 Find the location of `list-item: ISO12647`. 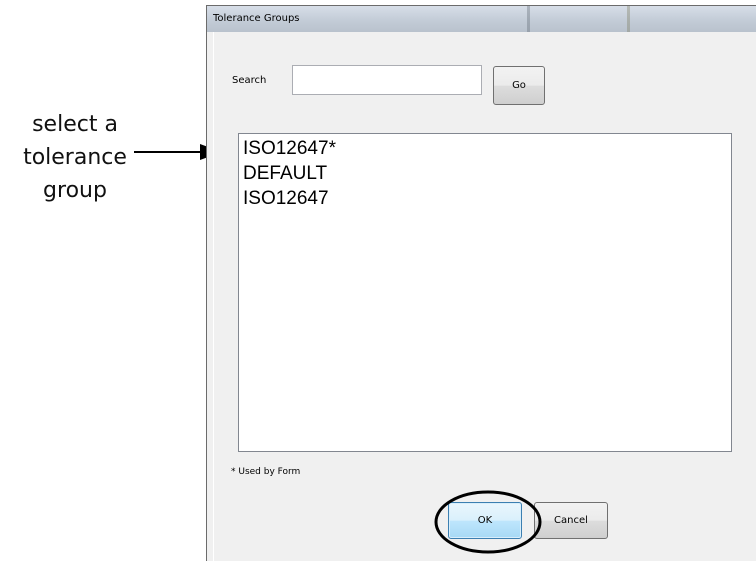

list-item: ISO12647 is located at coordinates (485, 198).